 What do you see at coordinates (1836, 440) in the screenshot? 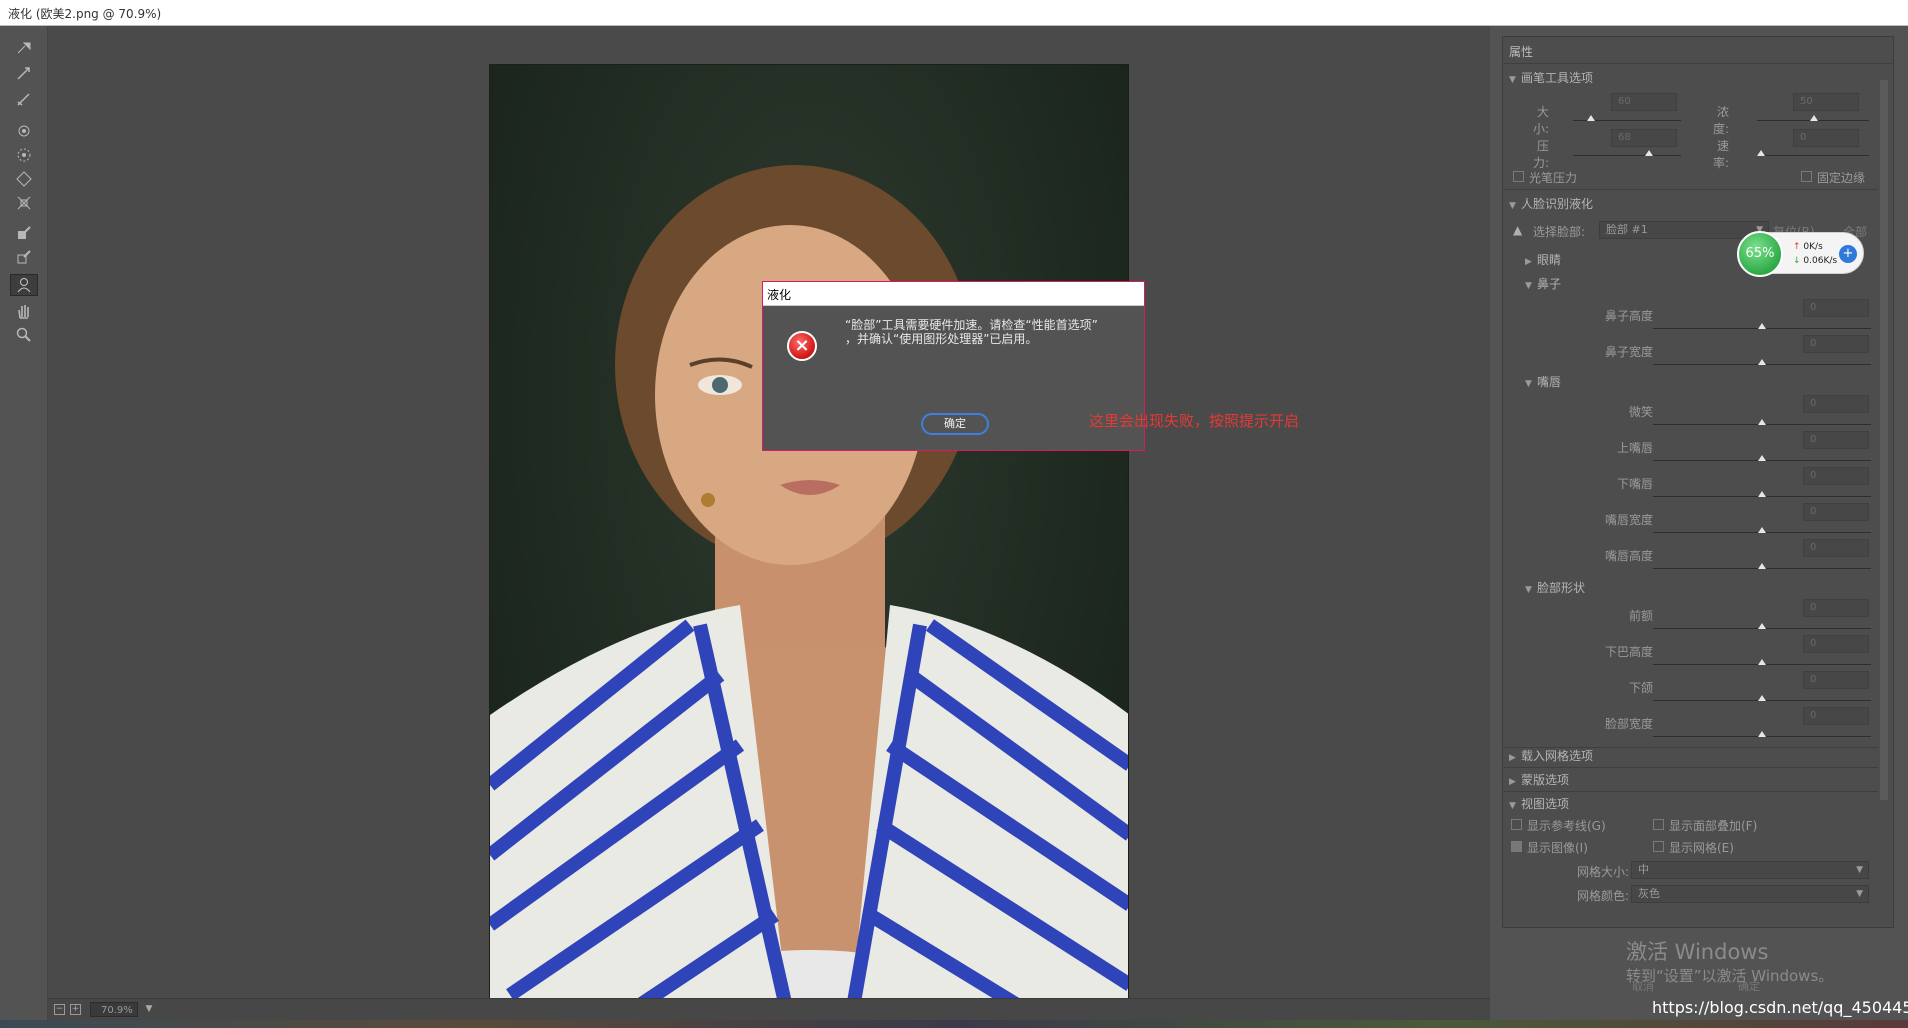
I see `upper-lip-input: 0` at bounding box center [1836, 440].